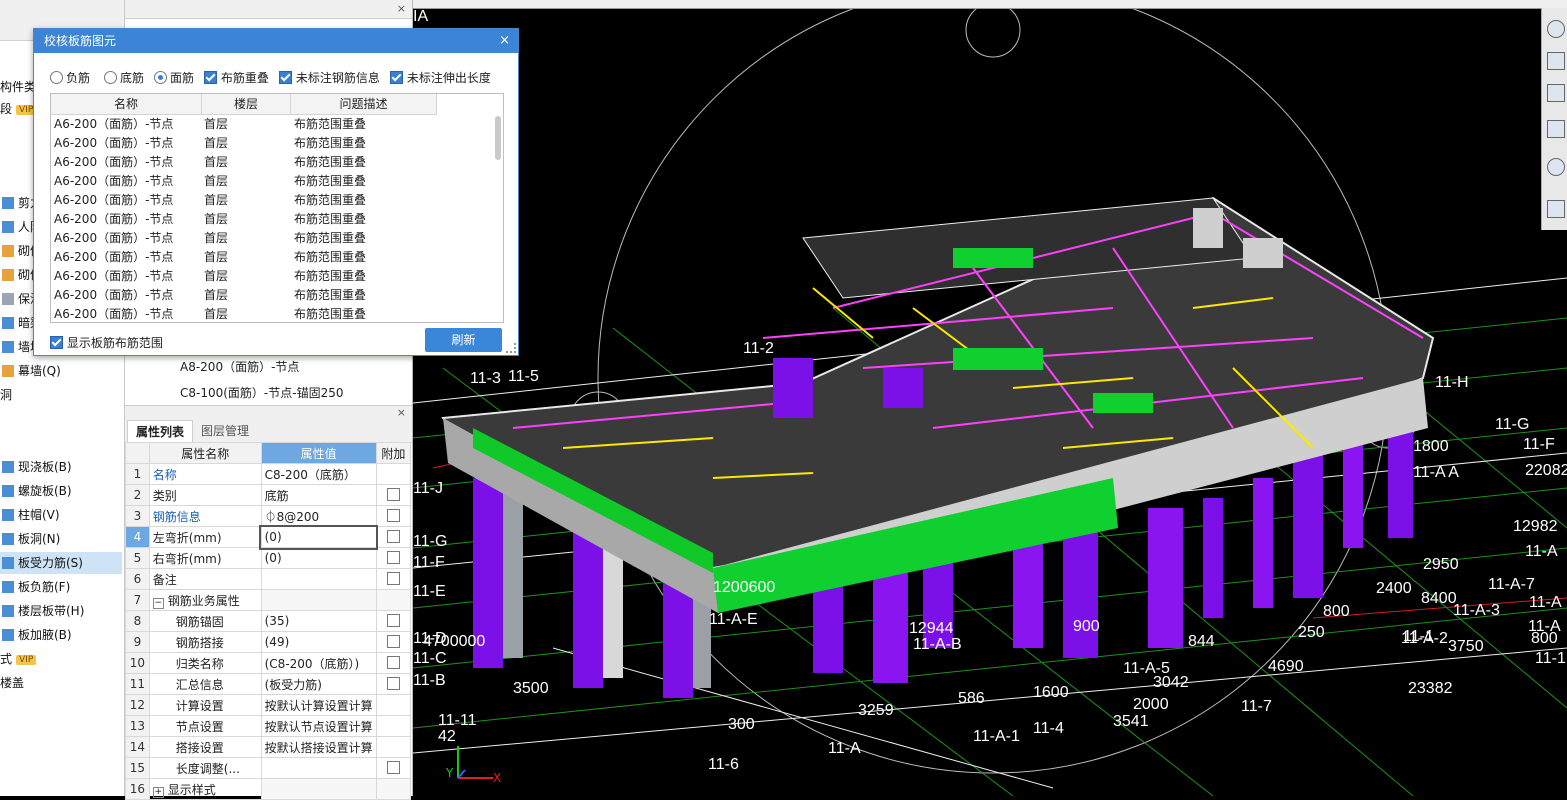 The width and height of the screenshot is (1567, 800). Describe the element at coordinates (126, 104) in the screenshot. I see `column-header-name: 名称` at that location.